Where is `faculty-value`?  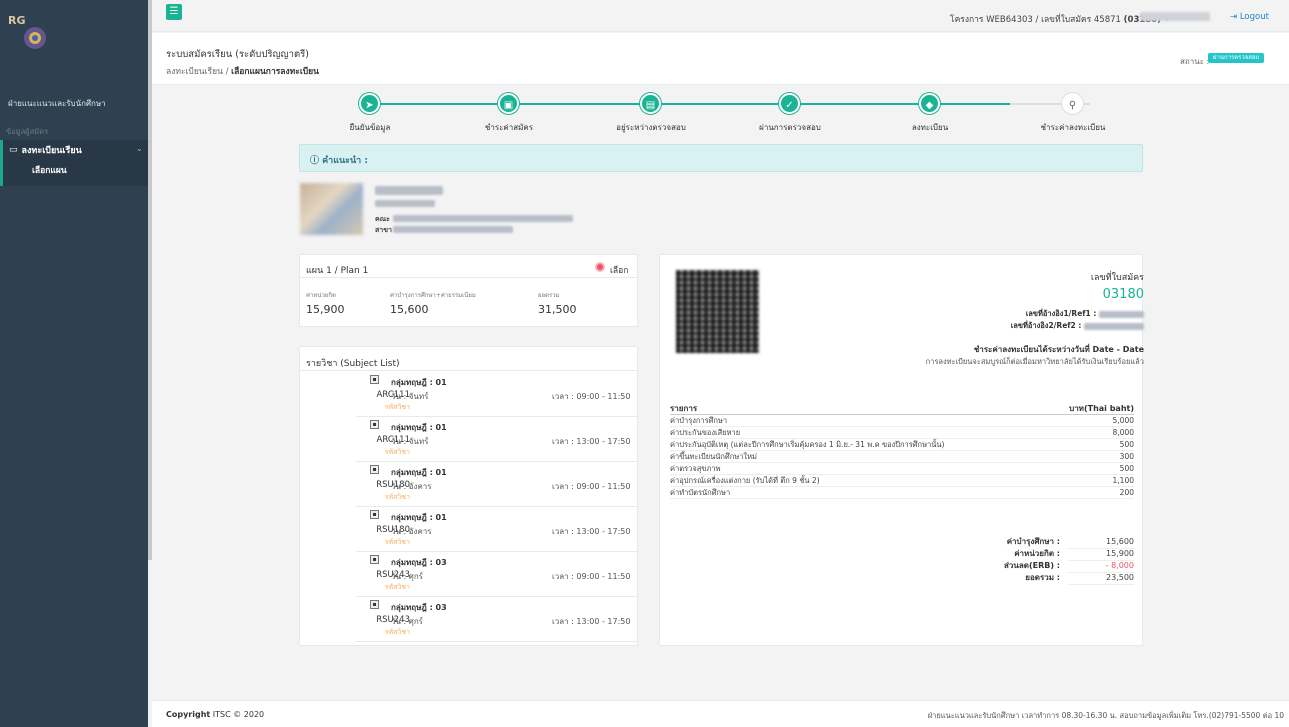
faculty-value is located at coordinates (483, 218).